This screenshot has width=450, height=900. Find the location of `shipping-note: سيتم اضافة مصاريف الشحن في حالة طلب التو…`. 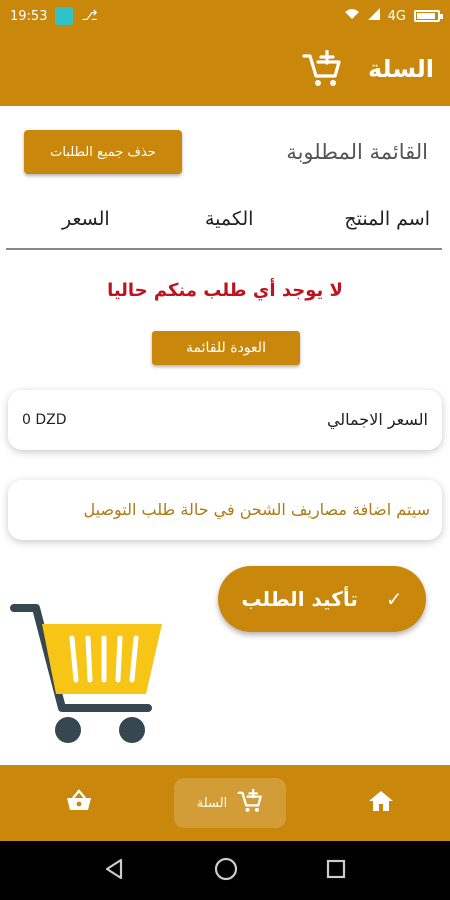

shipping-note: سيتم اضافة مصاريف الشحن في حالة طلب التو… is located at coordinates (257, 509).